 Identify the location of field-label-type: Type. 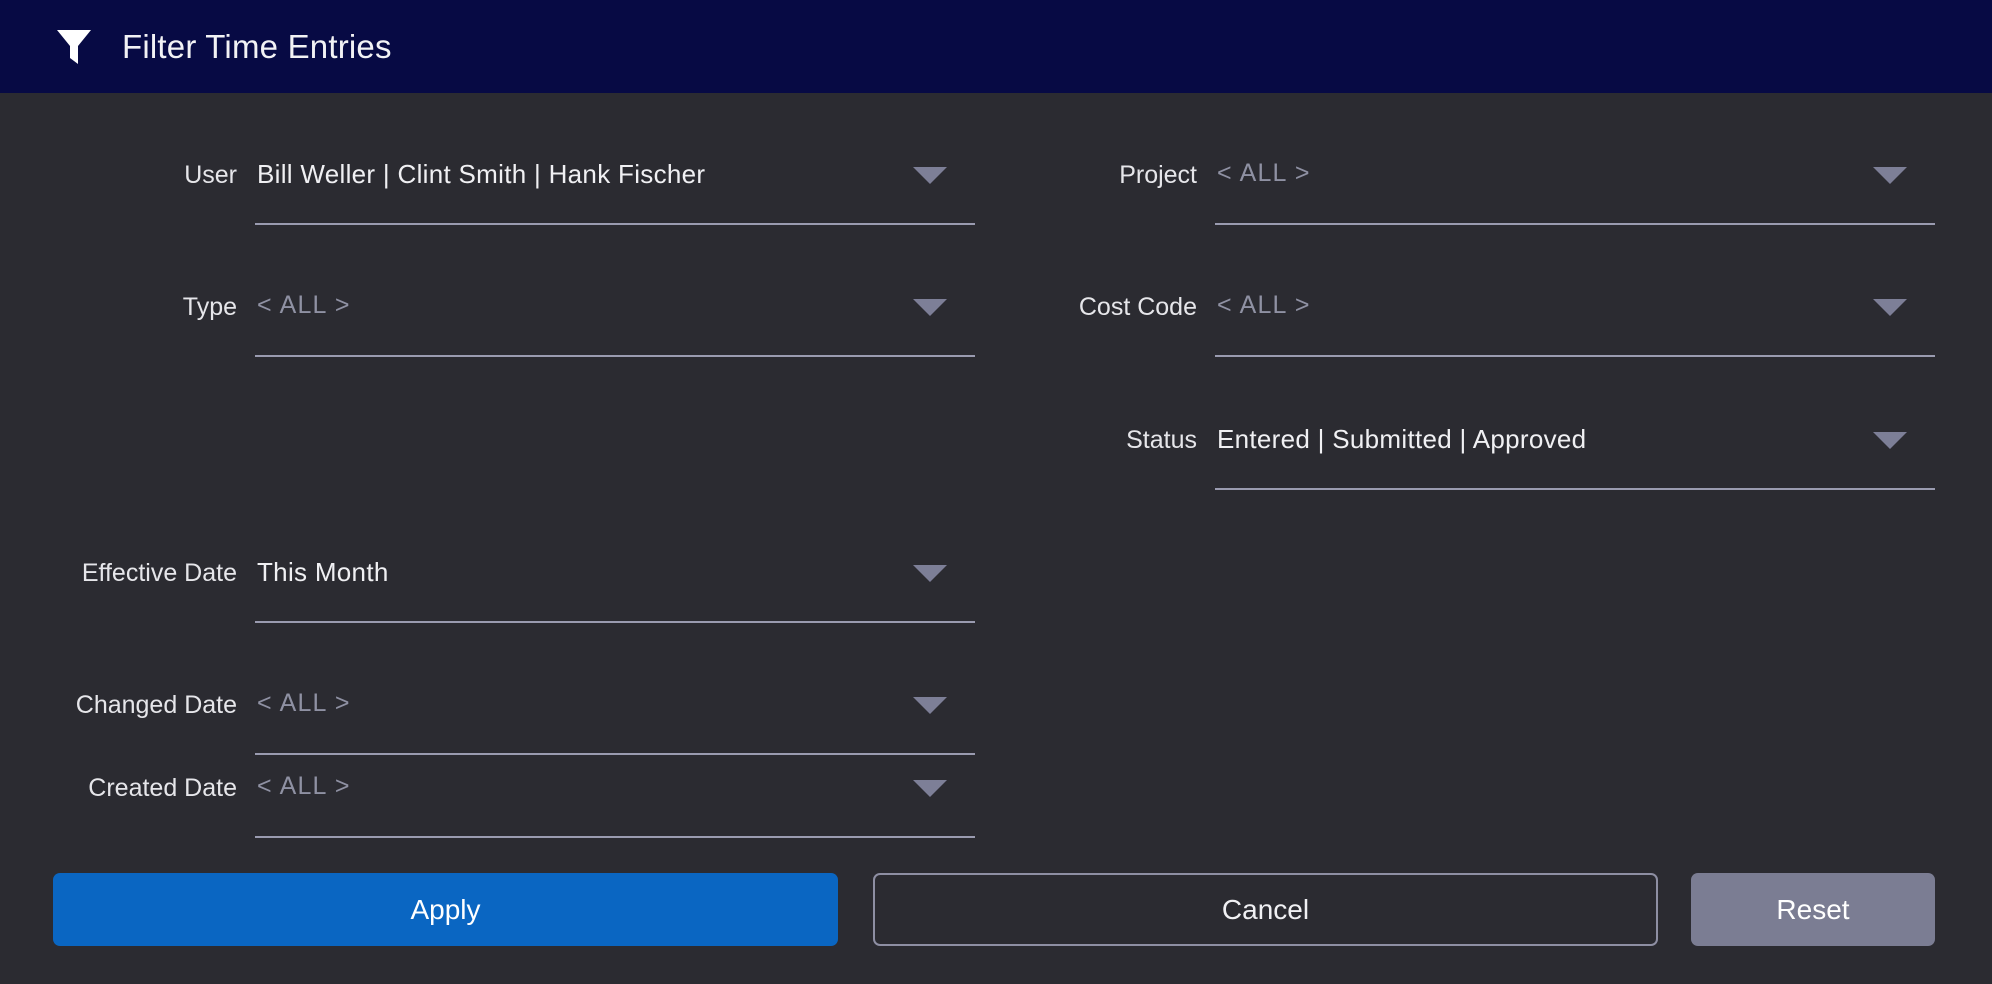
(209, 307).